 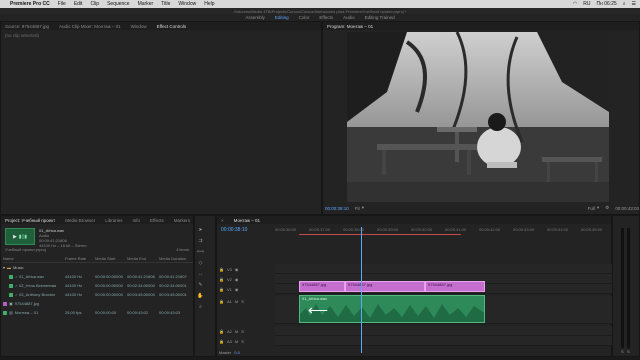 What do you see at coordinates (444, 341) in the screenshot?
I see `track-a3` at bounding box center [444, 341].